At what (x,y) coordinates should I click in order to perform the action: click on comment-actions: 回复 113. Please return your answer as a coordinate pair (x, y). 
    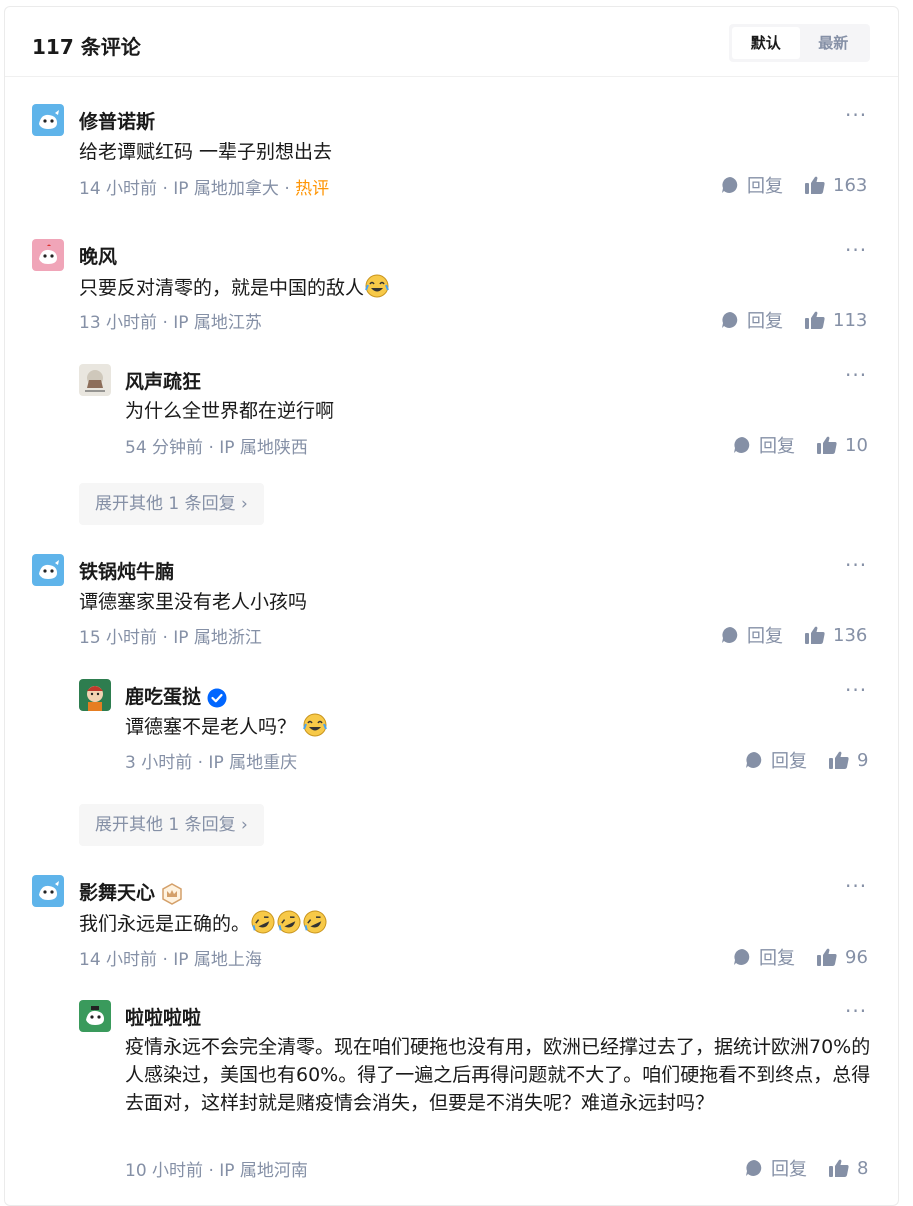
    Looking at the image, I should click on (794, 320).